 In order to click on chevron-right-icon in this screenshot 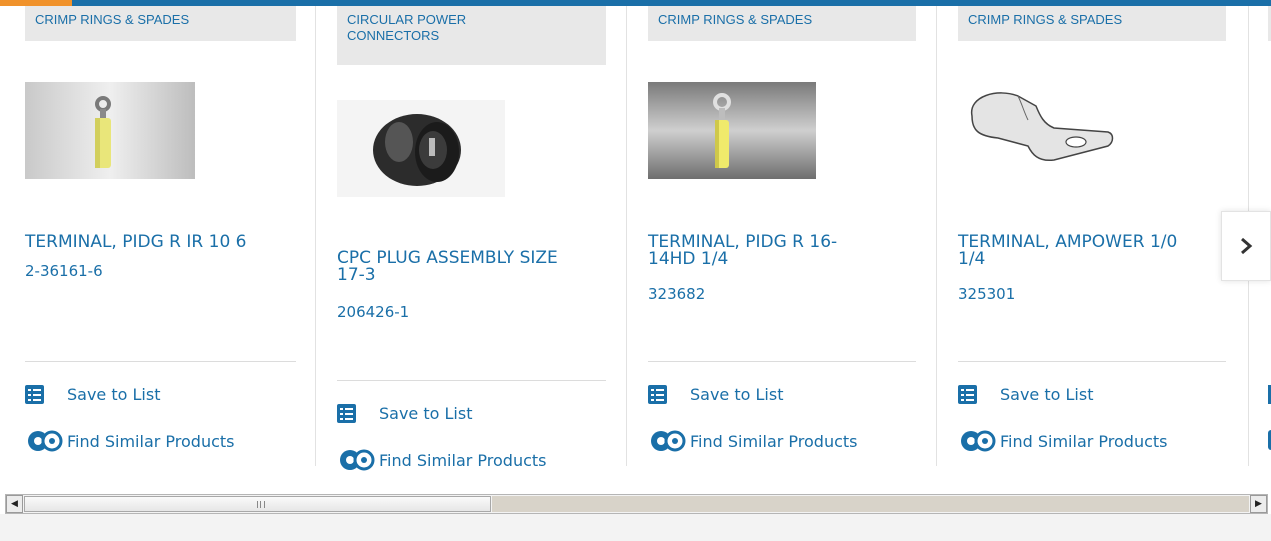, I will do `click(1247, 246)`.